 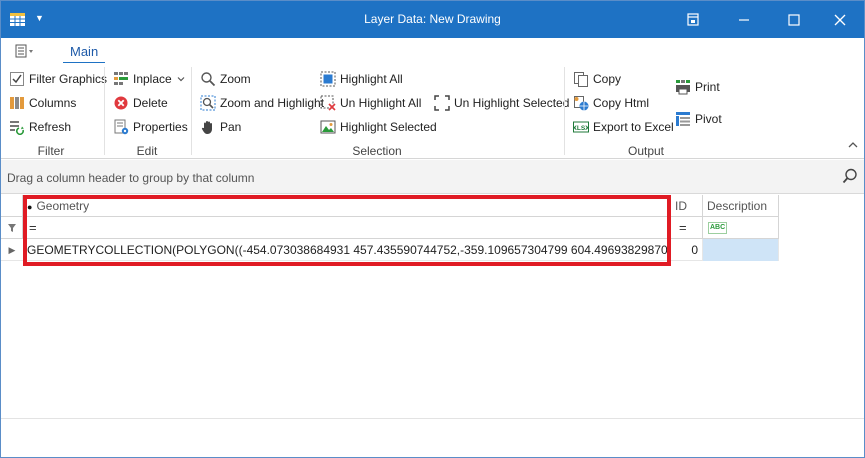 I want to click on un-highlight-selected-label: Un Highlight Selected, so click(x=512, y=103).